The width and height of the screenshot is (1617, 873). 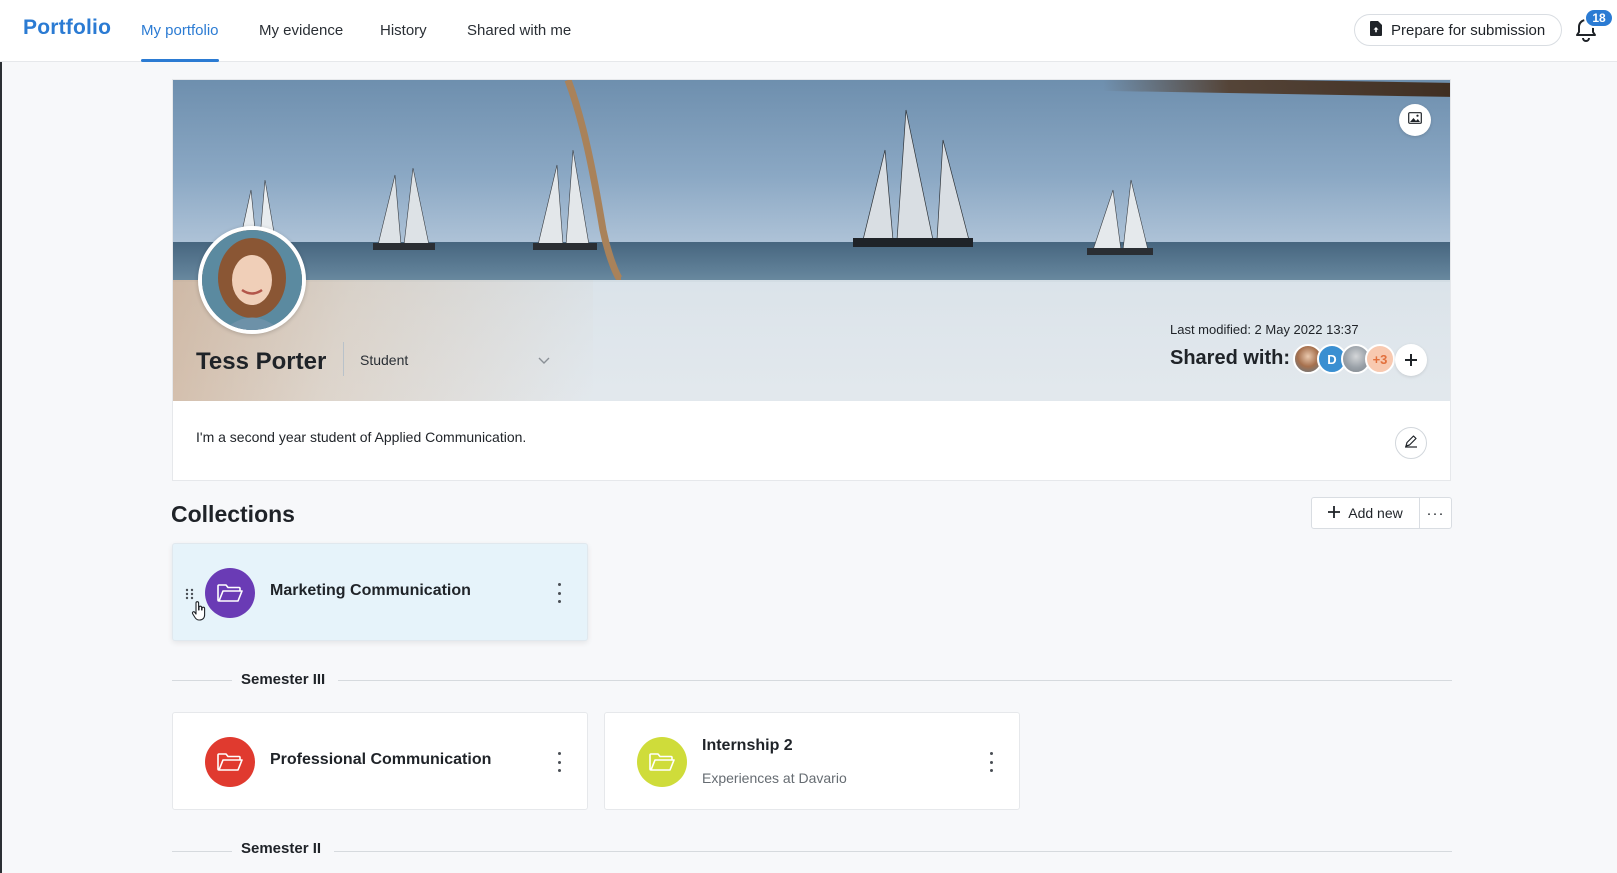 What do you see at coordinates (403, 30) in the screenshot?
I see `tab-history: History` at bounding box center [403, 30].